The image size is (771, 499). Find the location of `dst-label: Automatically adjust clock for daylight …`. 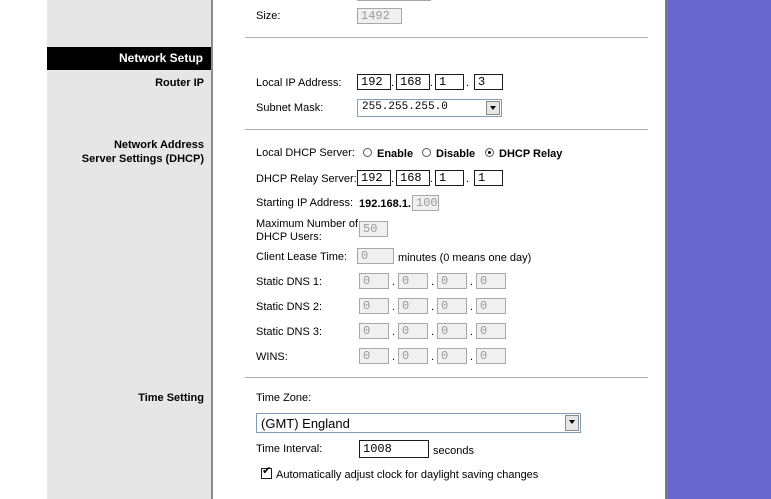

dst-label: Automatically adjust clock for daylight … is located at coordinates (407, 475).